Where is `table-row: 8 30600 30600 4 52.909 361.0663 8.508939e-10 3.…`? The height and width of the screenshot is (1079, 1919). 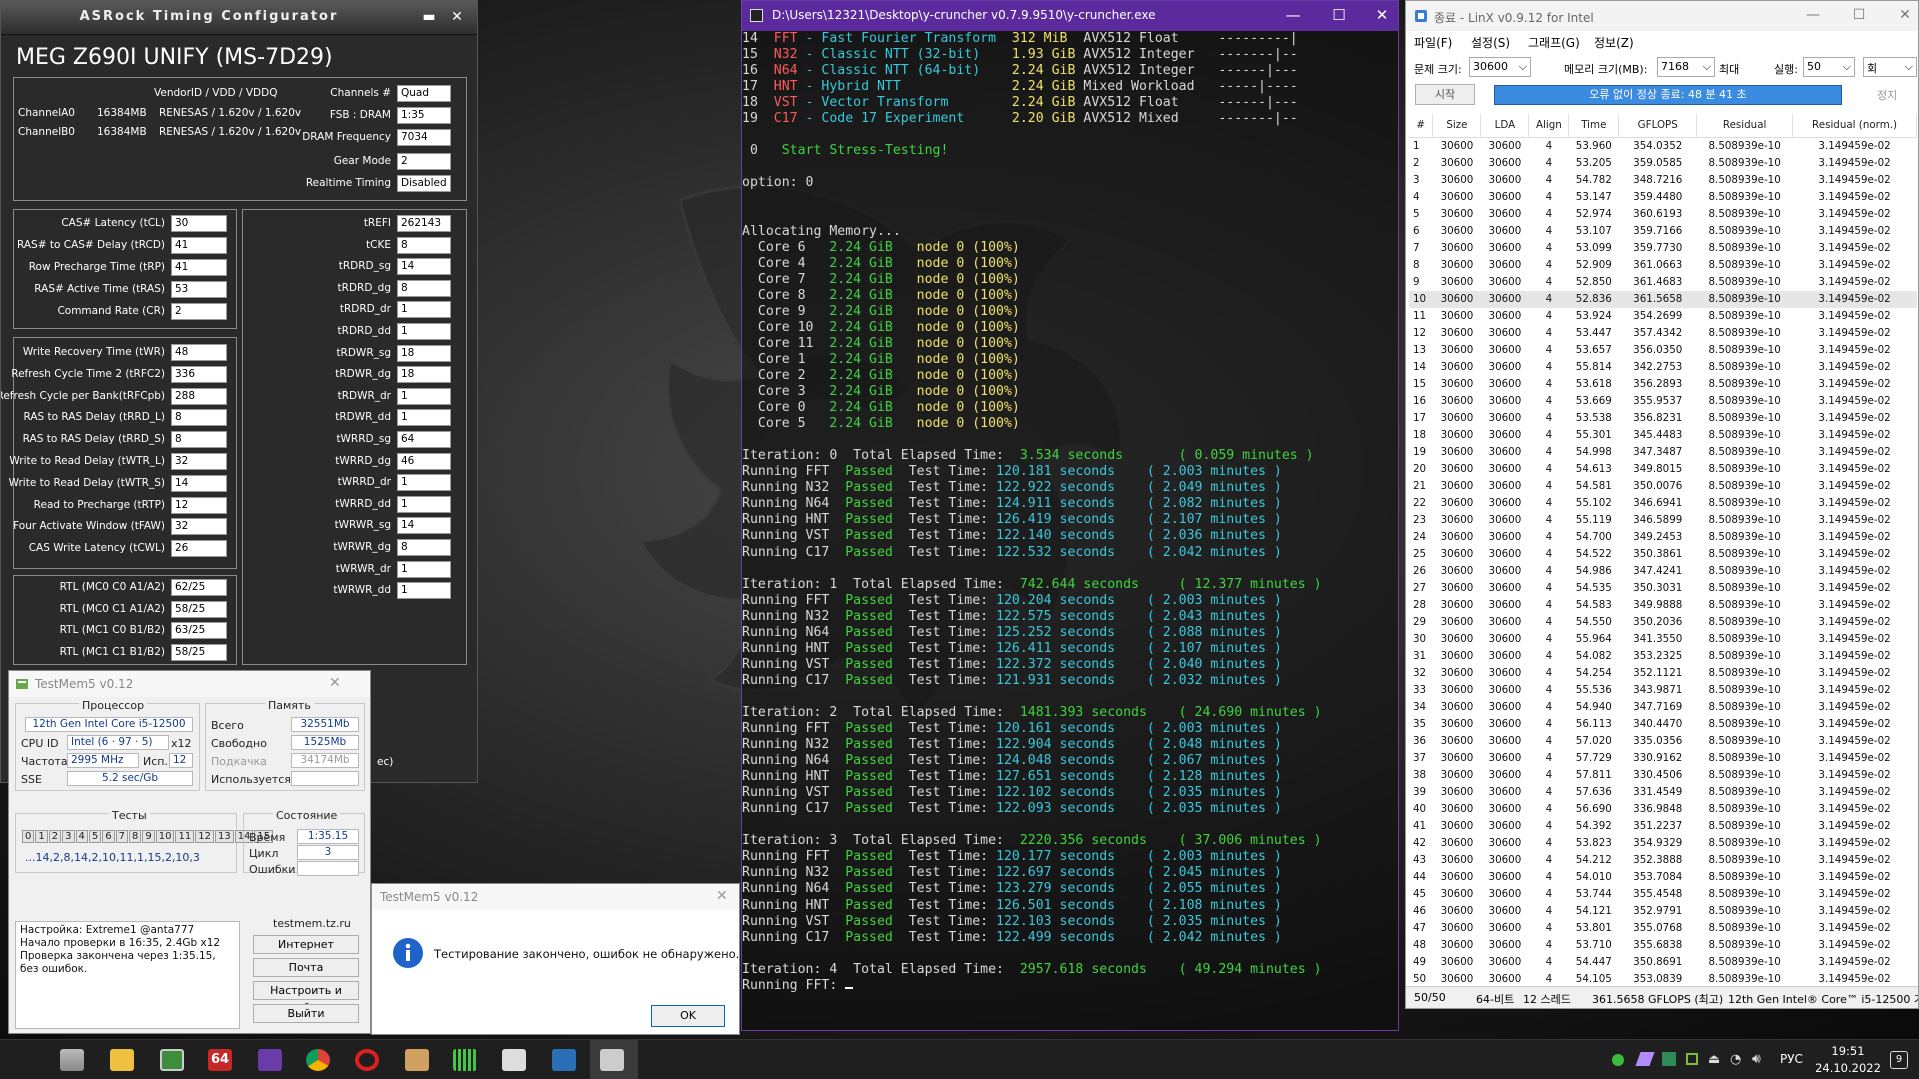
table-row: 8 30600 30600 4 52.909 361.0663 8.508939e-10 3.… is located at coordinates (1663, 265).